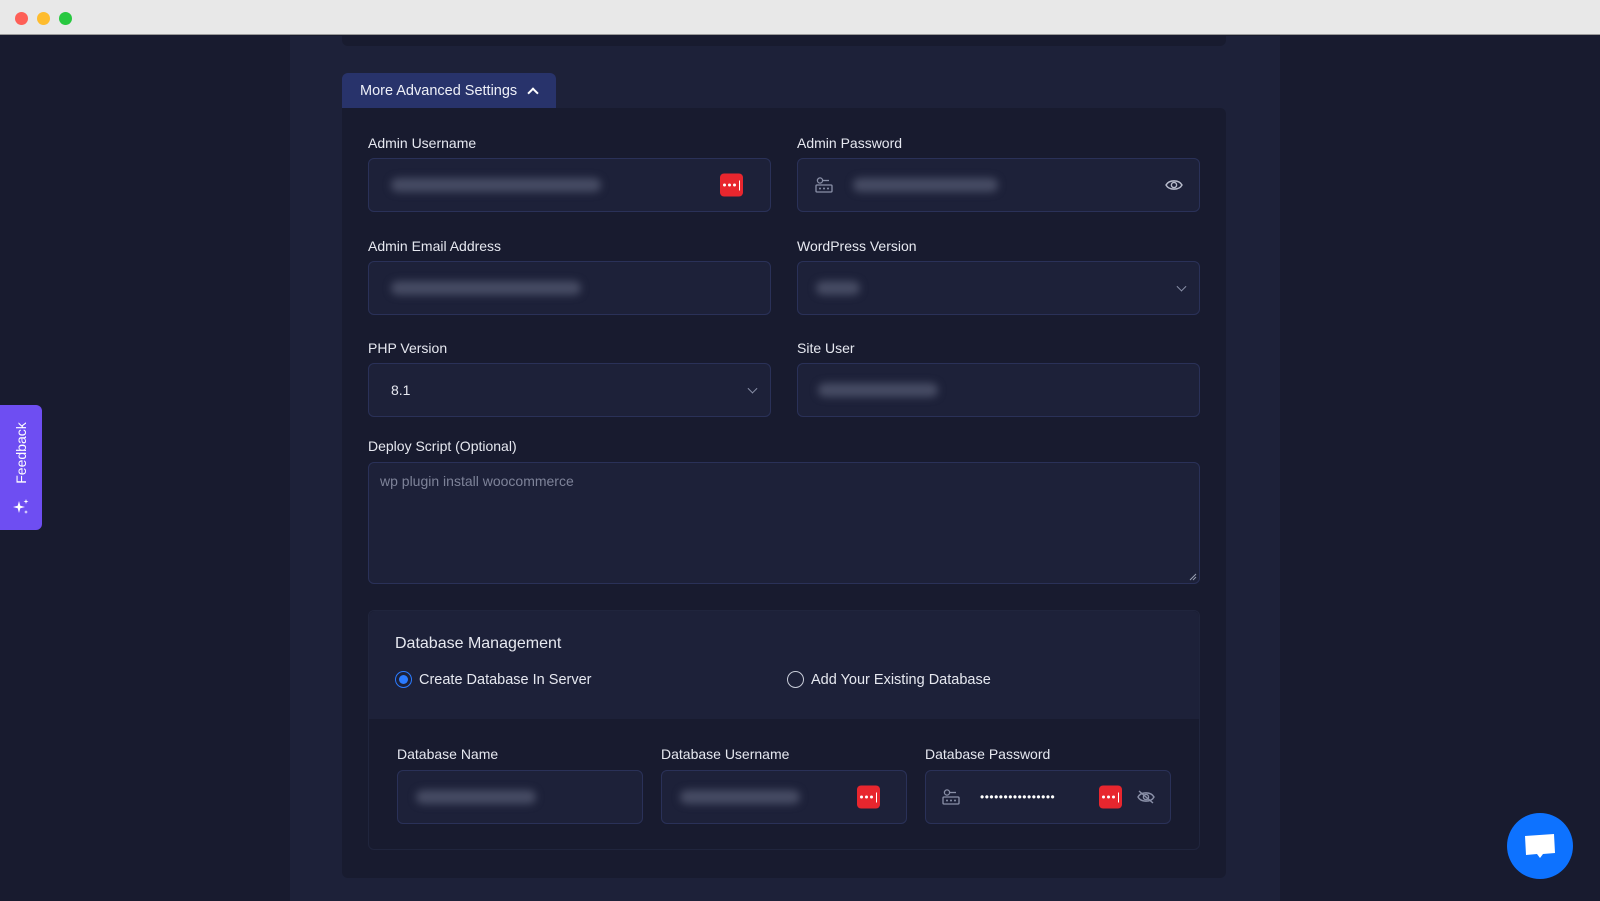 The width and height of the screenshot is (1600, 901). Describe the element at coordinates (505, 679) in the screenshot. I see `radio-create-database-label: Create Database In Server` at that location.